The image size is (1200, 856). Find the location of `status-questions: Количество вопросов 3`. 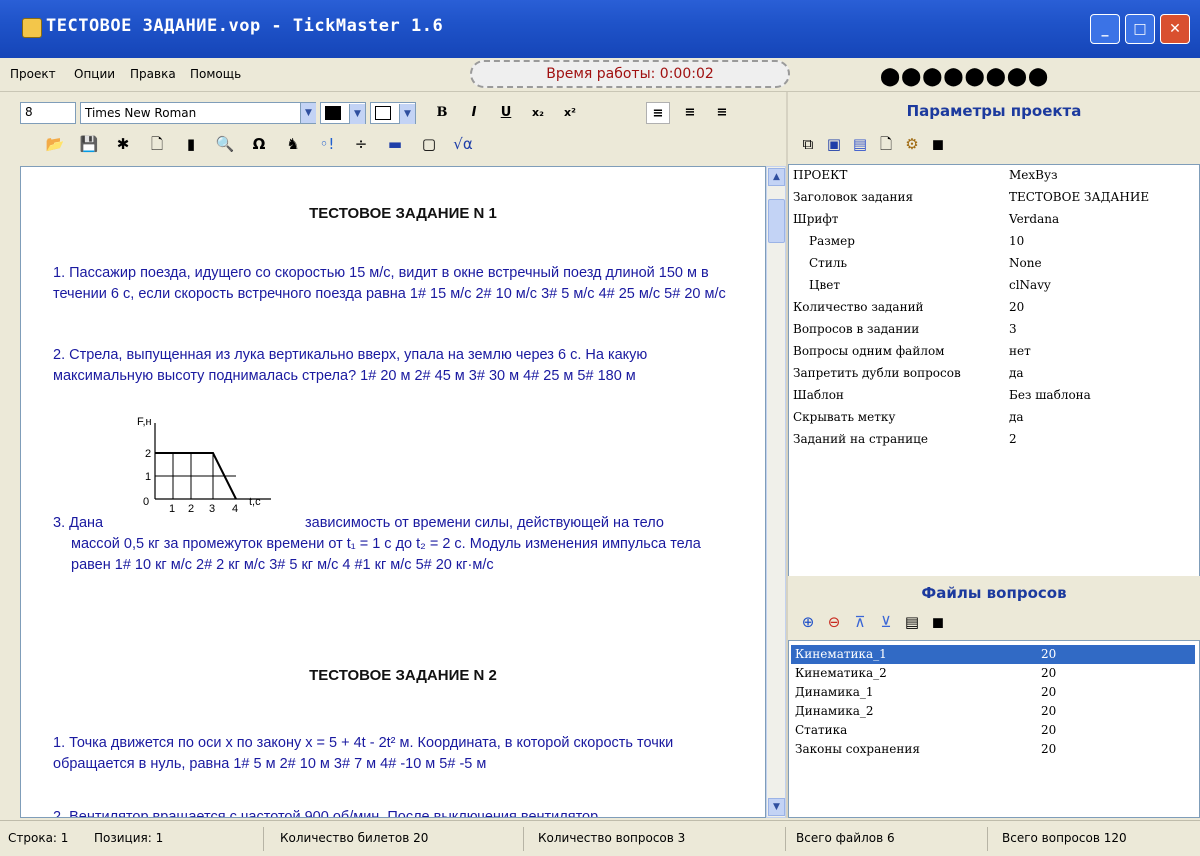

status-questions: Количество вопросов 3 is located at coordinates (658, 839).